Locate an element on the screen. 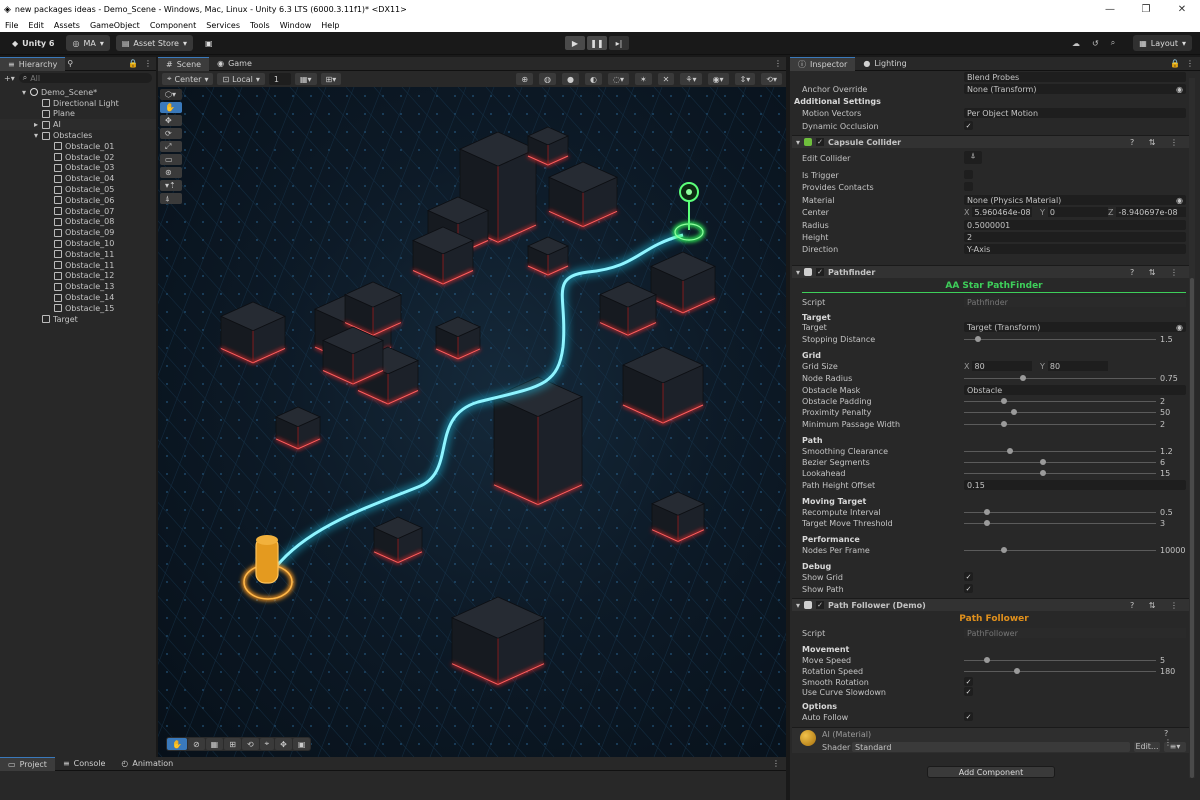  history-icon: ↺ is located at coordinates (1095, 43).